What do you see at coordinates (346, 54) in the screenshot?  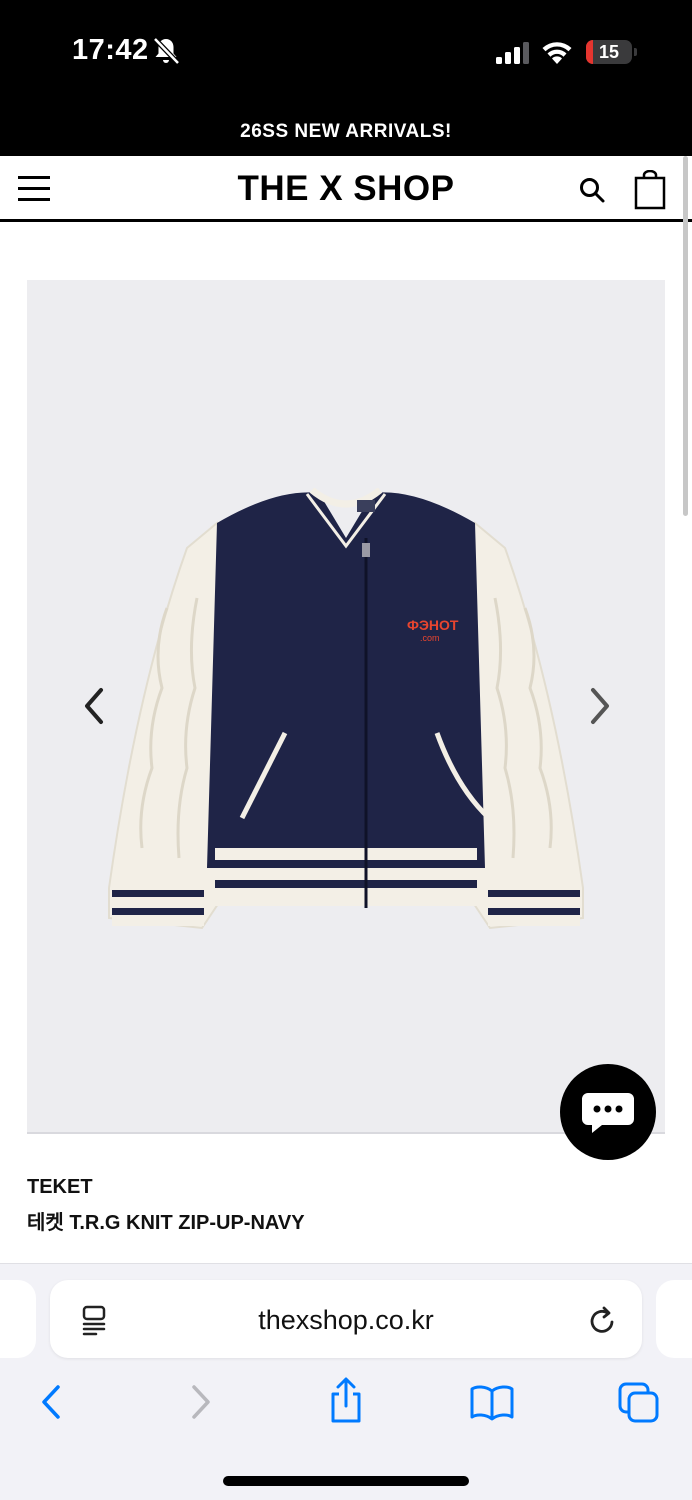 I see `status-bar: 17:42 15` at bounding box center [346, 54].